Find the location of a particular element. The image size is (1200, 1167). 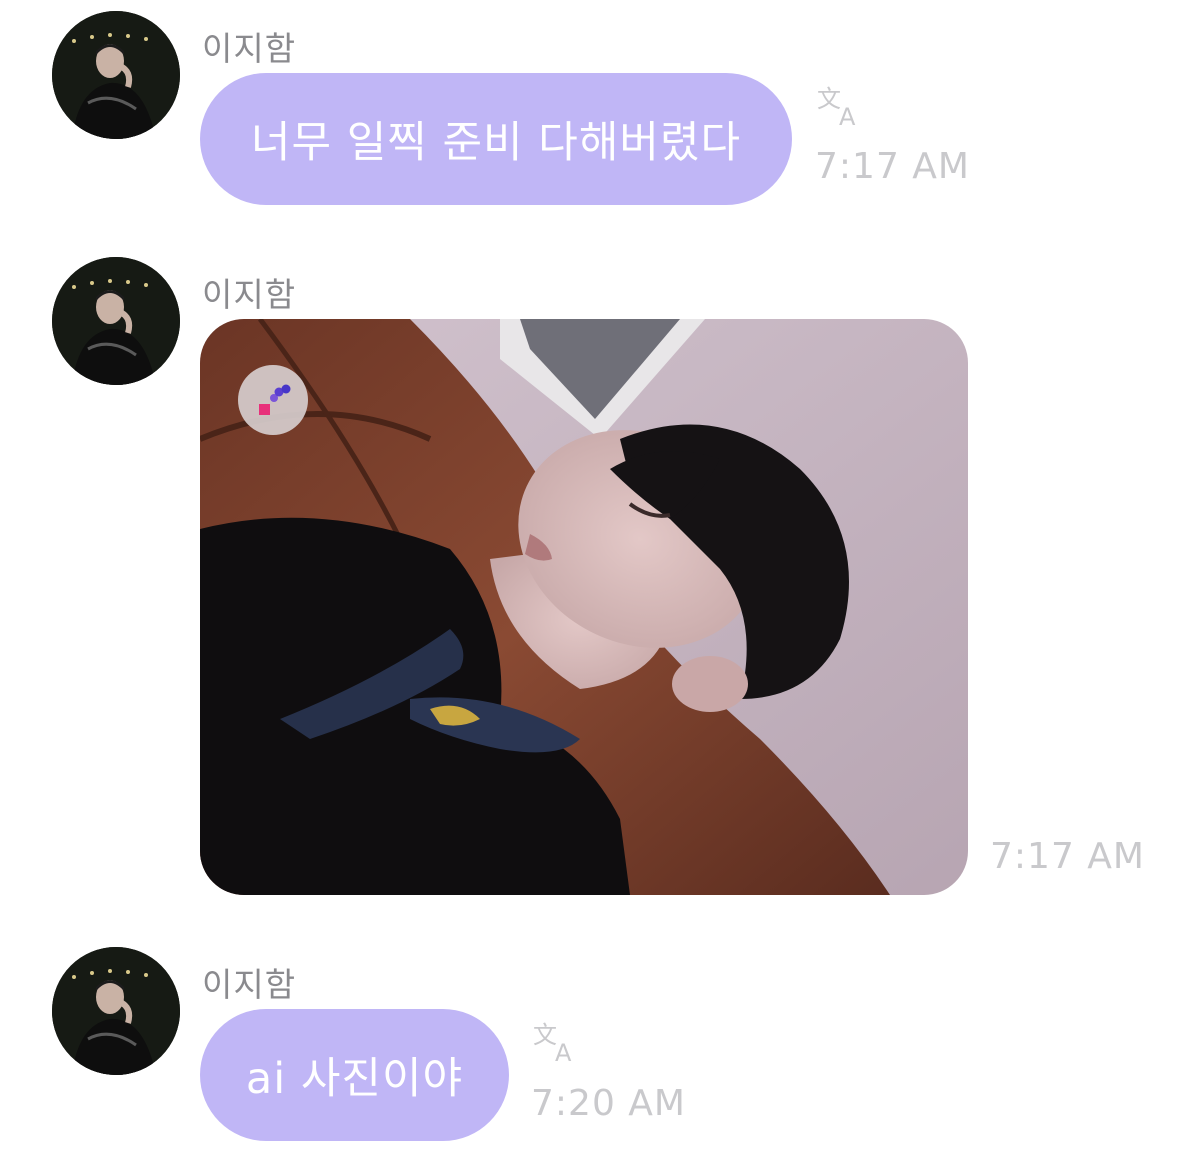

app-logo-badge-icon is located at coordinates (273, 400).